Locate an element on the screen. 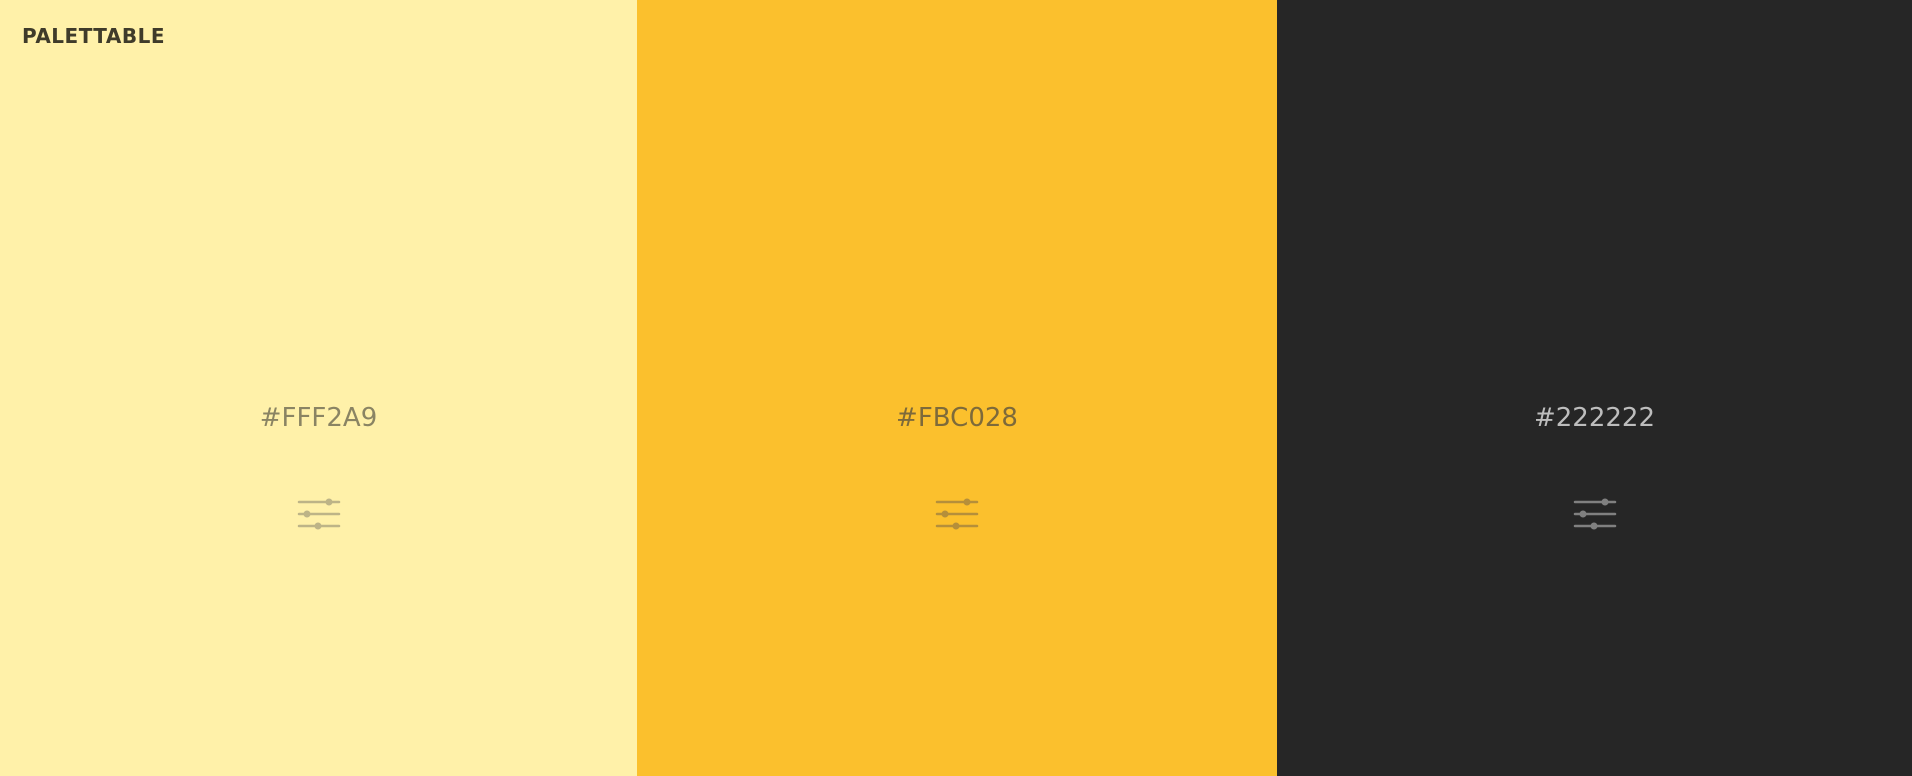 The width and height of the screenshot is (1912, 776). swatch-hex-code: #FFF2A9 is located at coordinates (318, 418).